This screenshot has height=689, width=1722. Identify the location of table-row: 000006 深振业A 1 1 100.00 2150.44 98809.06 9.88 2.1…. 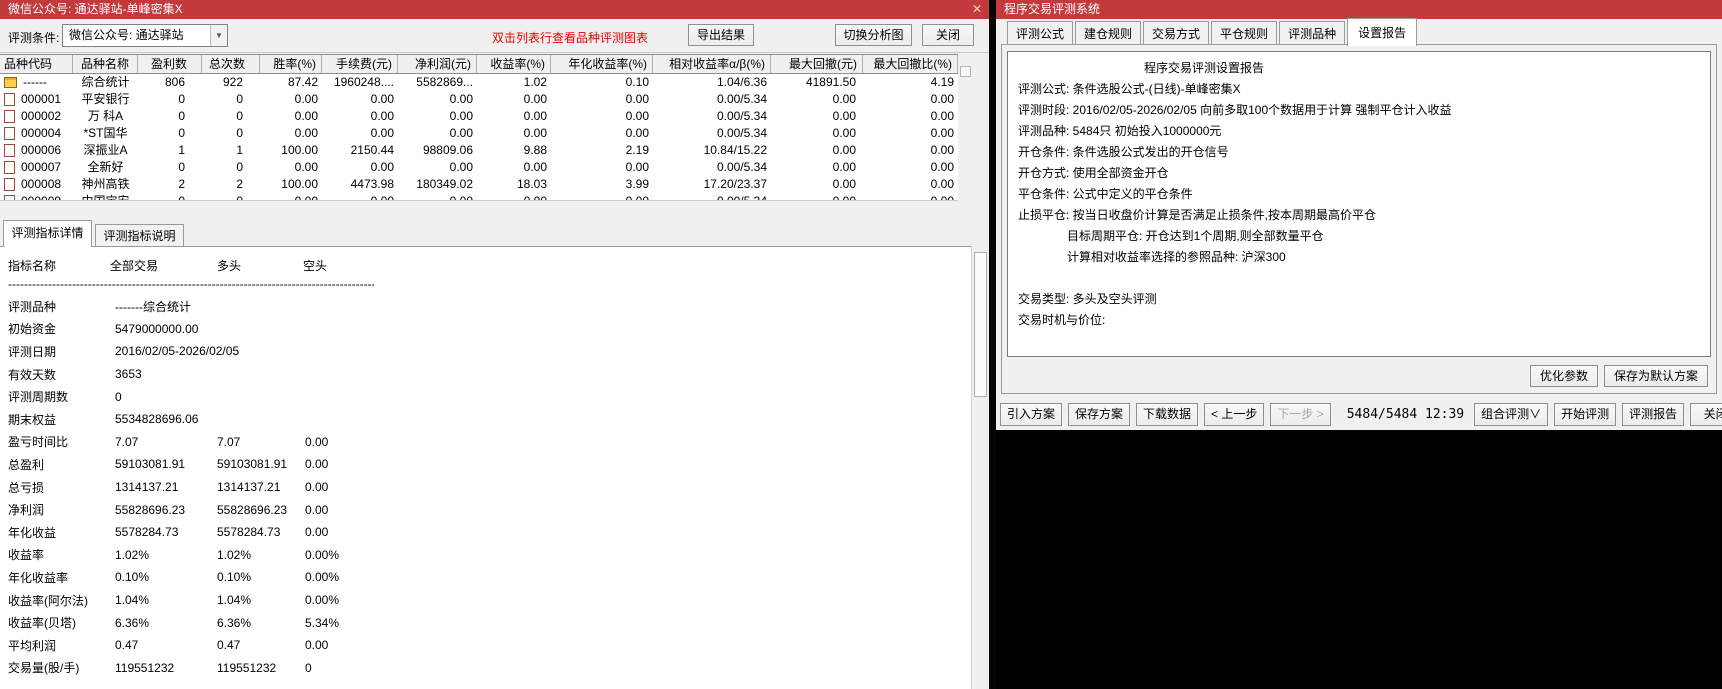
(479, 150).